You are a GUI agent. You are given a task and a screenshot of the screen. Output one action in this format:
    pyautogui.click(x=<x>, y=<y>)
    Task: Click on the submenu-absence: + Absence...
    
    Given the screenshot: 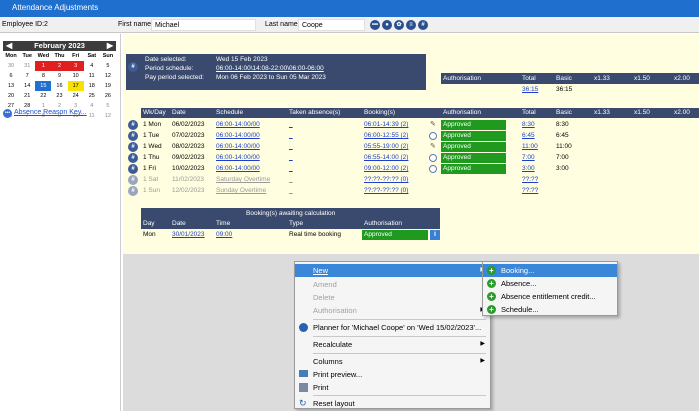 What is the action you would take?
    pyautogui.click(x=550, y=283)
    